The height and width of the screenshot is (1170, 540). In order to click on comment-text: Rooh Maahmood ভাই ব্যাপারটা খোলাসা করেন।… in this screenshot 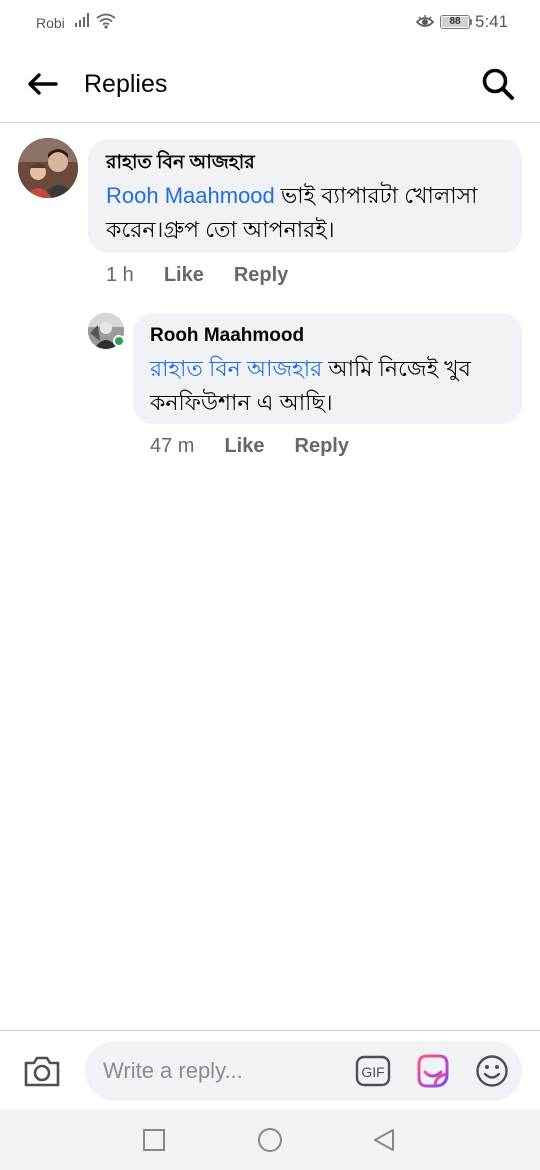, I will do `click(305, 213)`.